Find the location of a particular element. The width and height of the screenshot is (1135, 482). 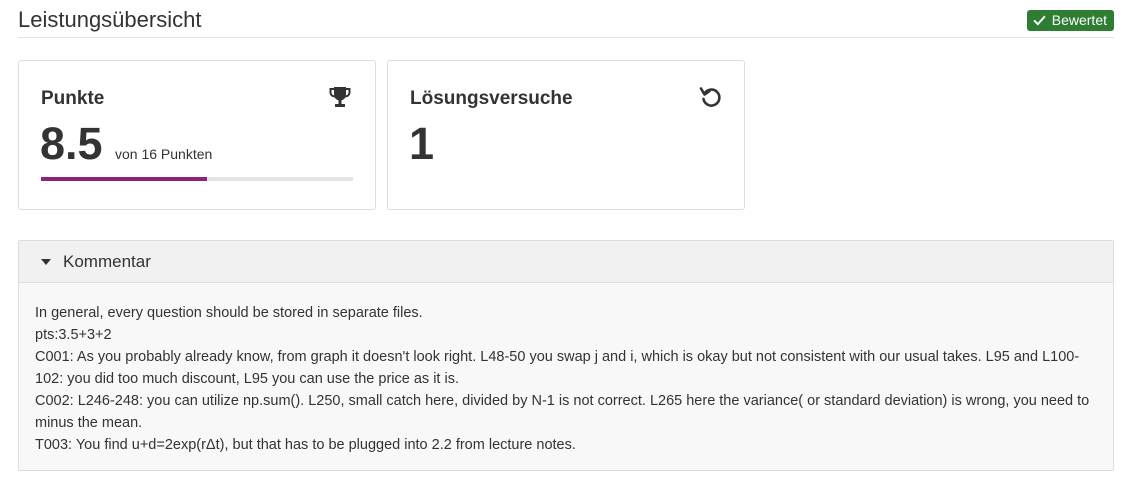

attempts-value: 1 is located at coordinates (422, 143).